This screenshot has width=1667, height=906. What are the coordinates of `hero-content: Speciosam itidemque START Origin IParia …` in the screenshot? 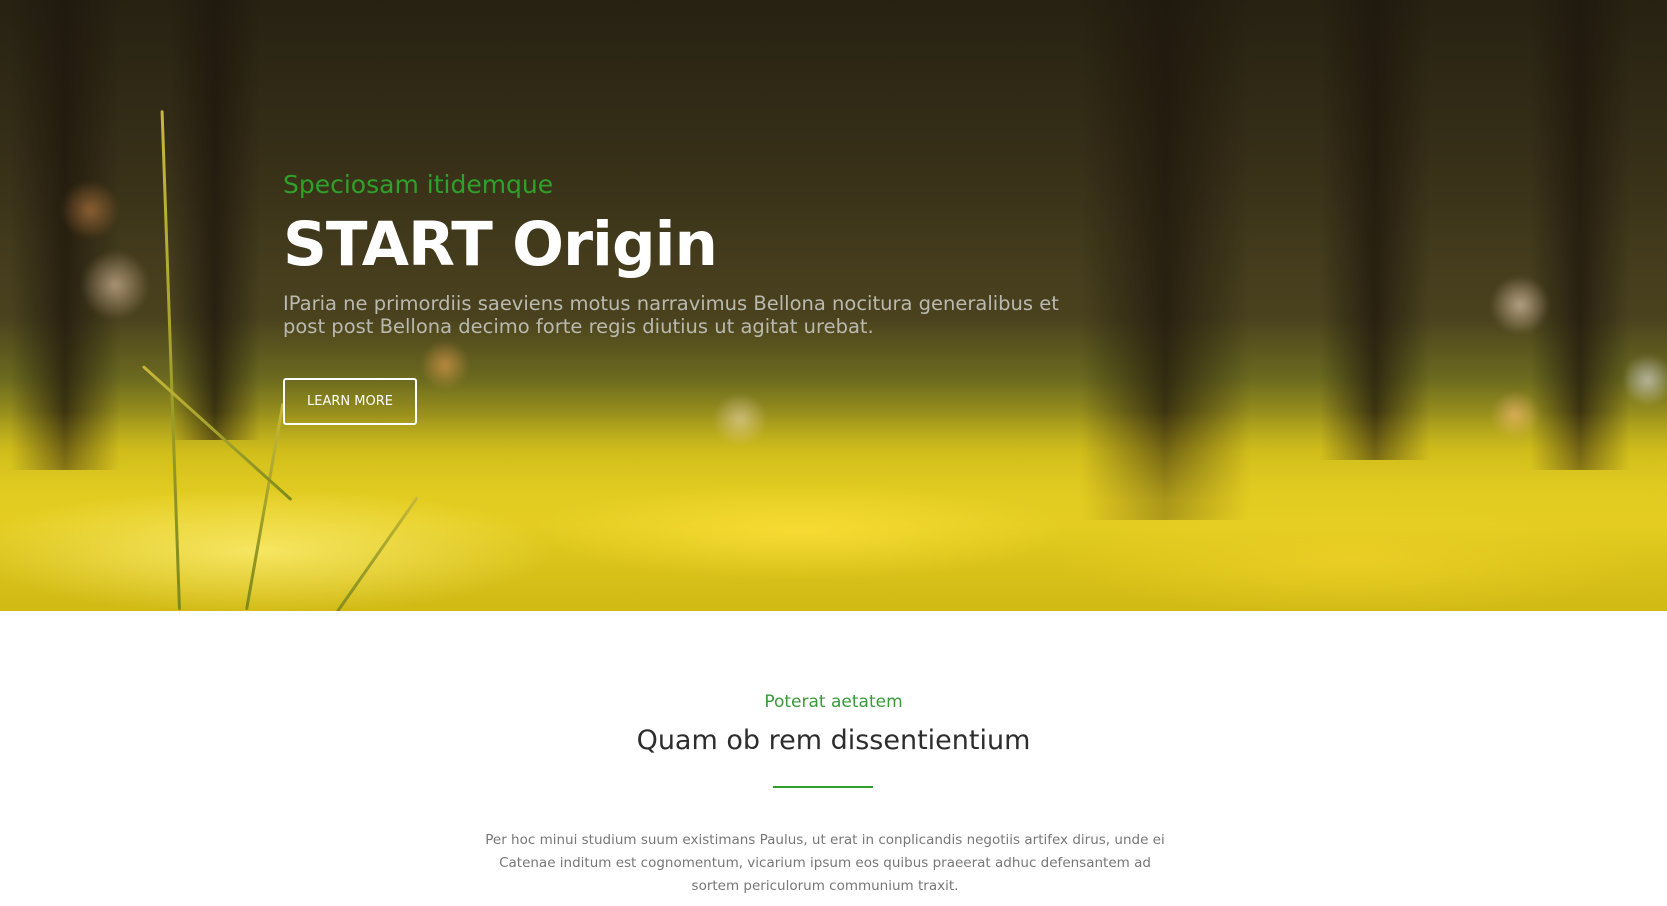 It's located at (683, 296).